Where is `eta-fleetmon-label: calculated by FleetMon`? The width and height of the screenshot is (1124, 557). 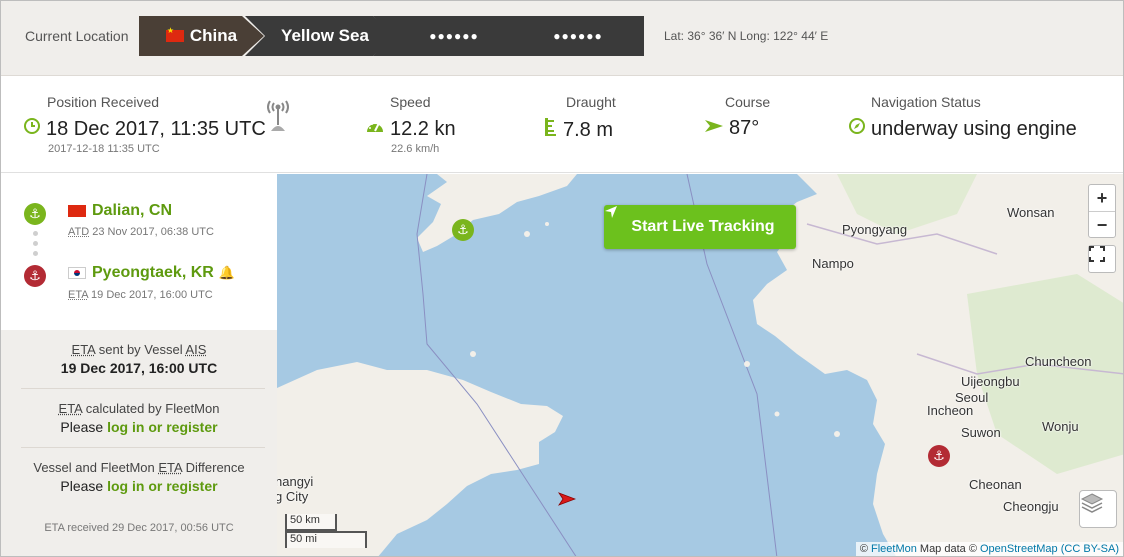
eta-fleetmon-label: calculated by FleetMon is located at coordinates (152, 408).